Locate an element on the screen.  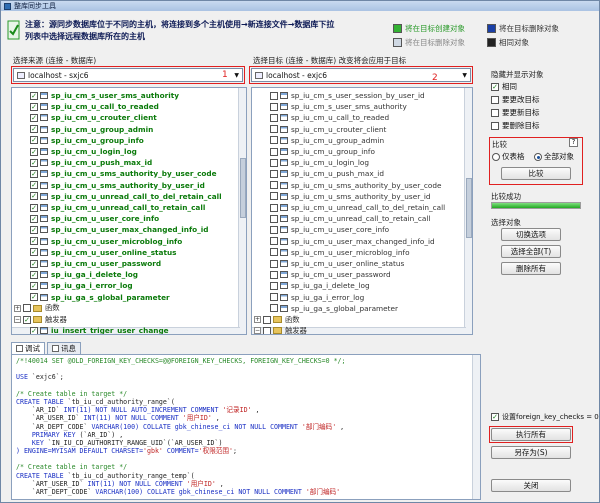
radio-all-objects: 全部对象 is located at coordinates (554, 156).